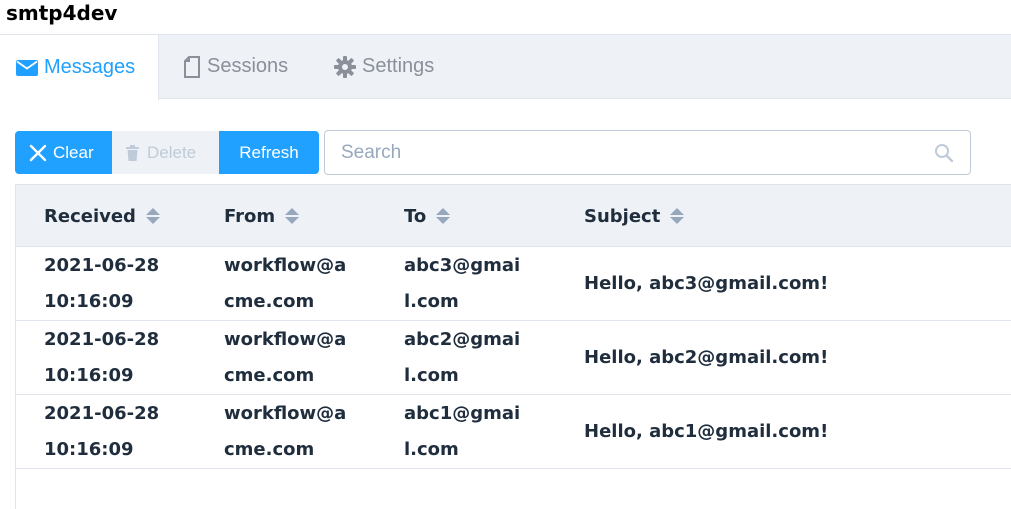  I want to click on cell-subject: Hello, abc2@gmail.com!, so click(794, 358).